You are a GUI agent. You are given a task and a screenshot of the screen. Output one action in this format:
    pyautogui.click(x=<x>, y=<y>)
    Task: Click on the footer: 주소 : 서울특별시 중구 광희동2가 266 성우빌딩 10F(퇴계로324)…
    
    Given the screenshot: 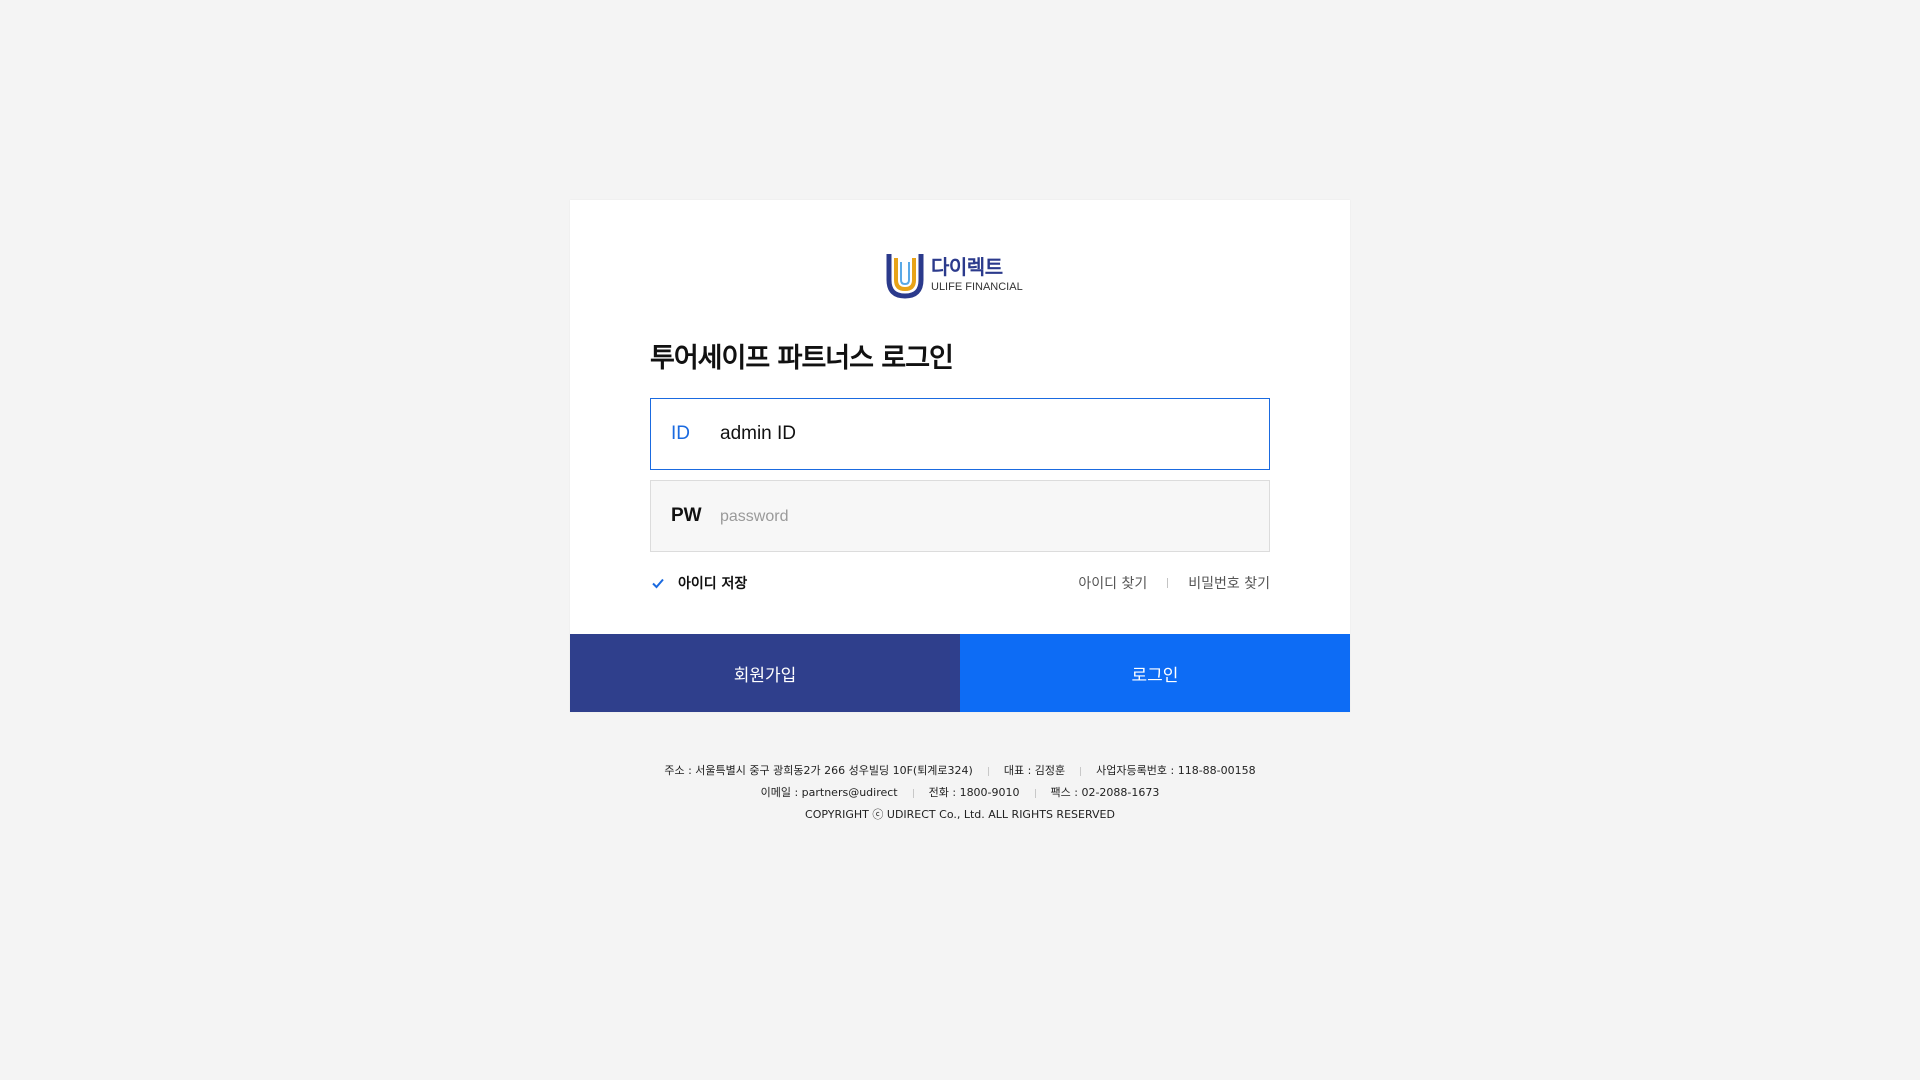 What is the action you would take?
    pyautogui.click(x=960, y=793)
    